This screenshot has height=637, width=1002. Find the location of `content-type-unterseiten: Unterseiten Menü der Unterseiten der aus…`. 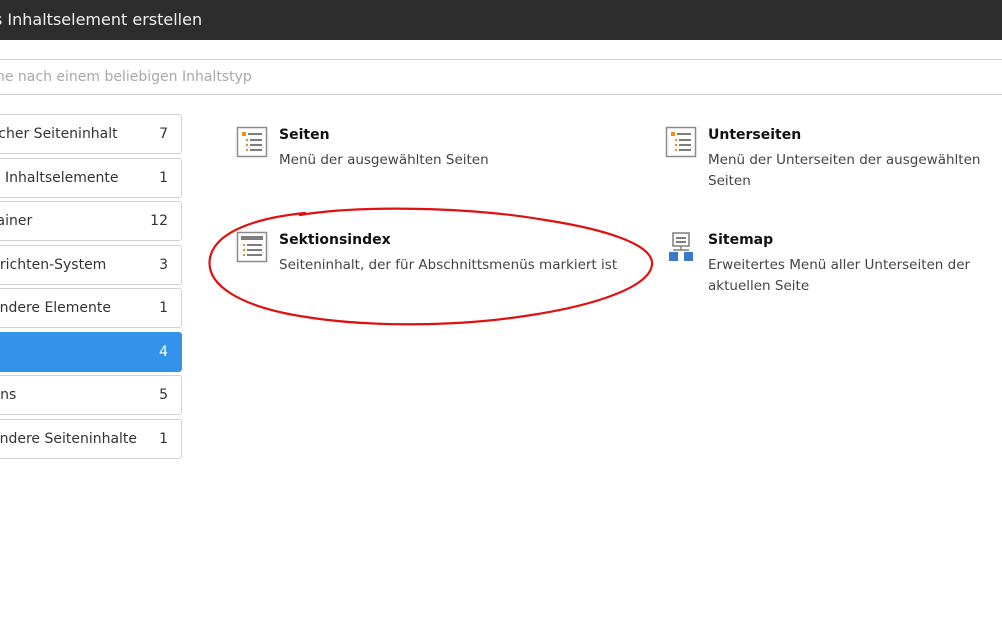

content-type-unterseiten: Unterseiten Menü der Unterseiten der aus… is located at coordinates (833, 161).